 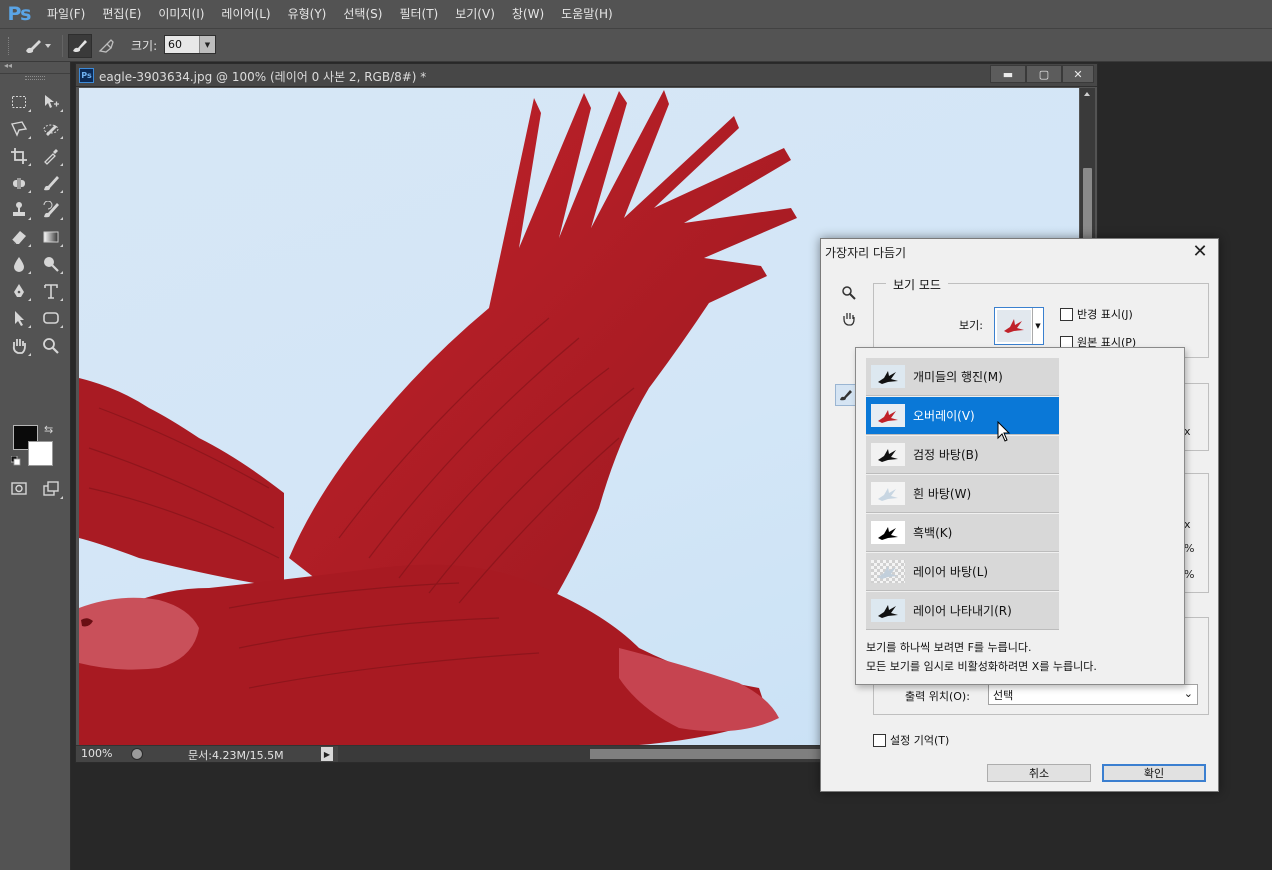 What do you see at coordinates (1154, 773) in the screenshot?
I see `ok-button: 확인` at bounding box center [1154, 773].